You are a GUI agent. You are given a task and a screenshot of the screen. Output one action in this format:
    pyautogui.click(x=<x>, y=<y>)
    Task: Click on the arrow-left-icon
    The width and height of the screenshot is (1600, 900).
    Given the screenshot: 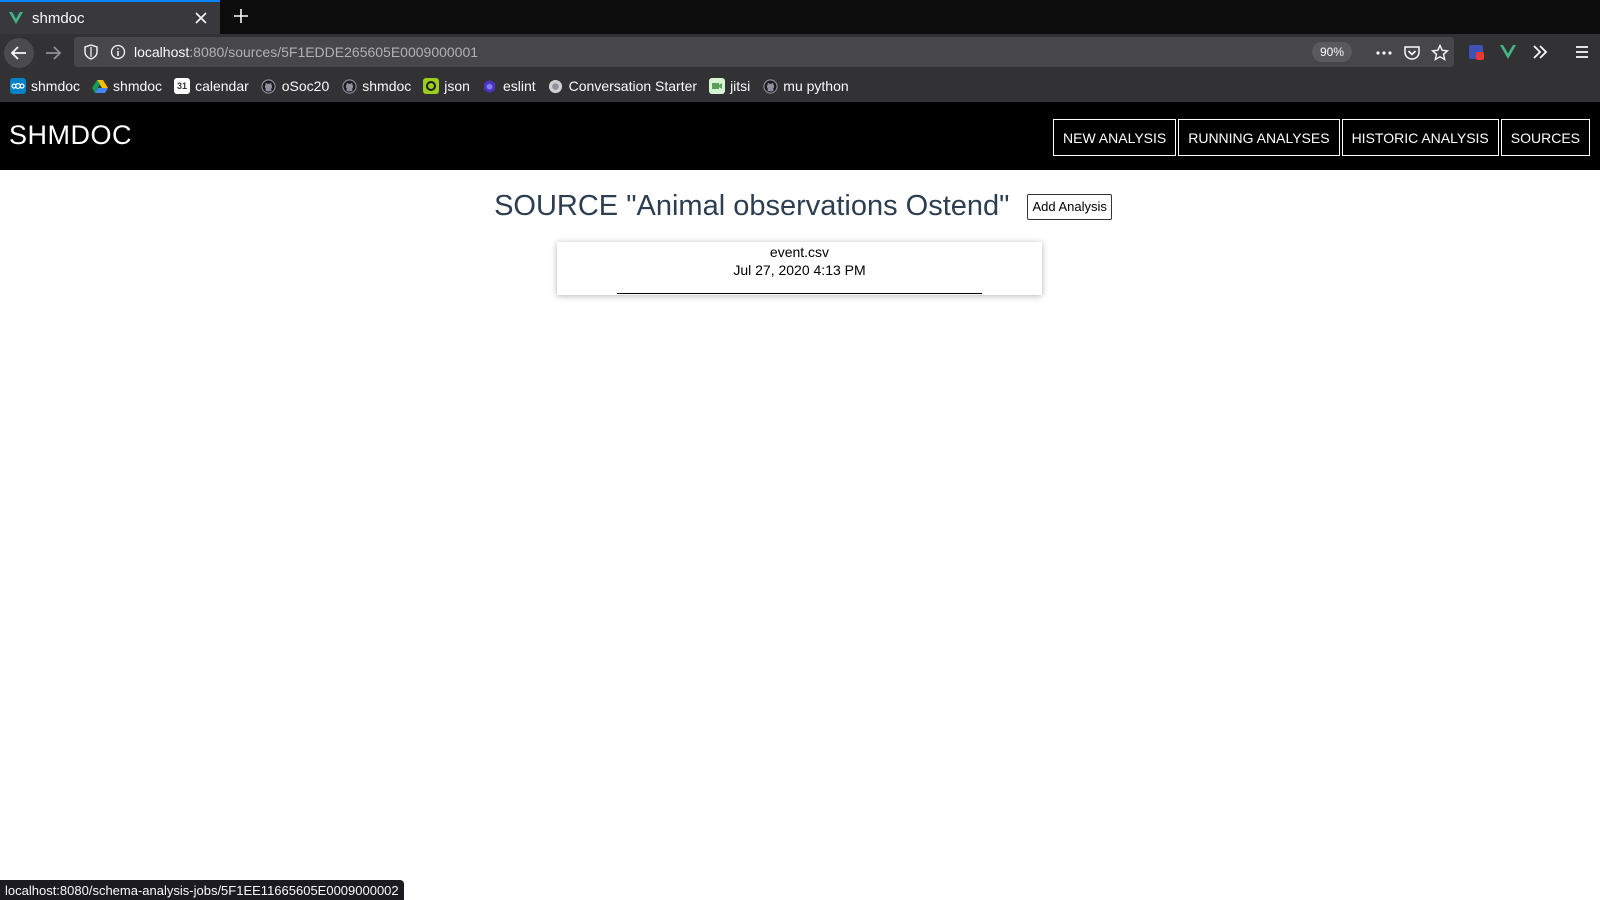 What is the action you would take?
    pyautogui.click(x=18, y=53)
    